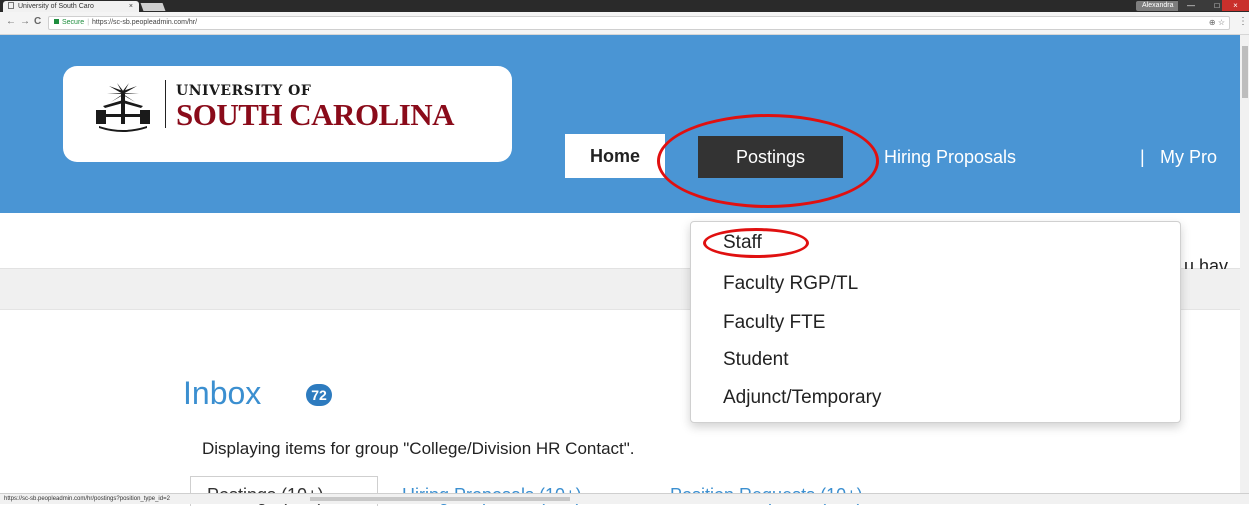 The height and width of the screenshot is (506, 1249). What do you see at coordinates (153, 7) in the screenshot?
I see `new-tab-button` at bounding box center [153, 7].